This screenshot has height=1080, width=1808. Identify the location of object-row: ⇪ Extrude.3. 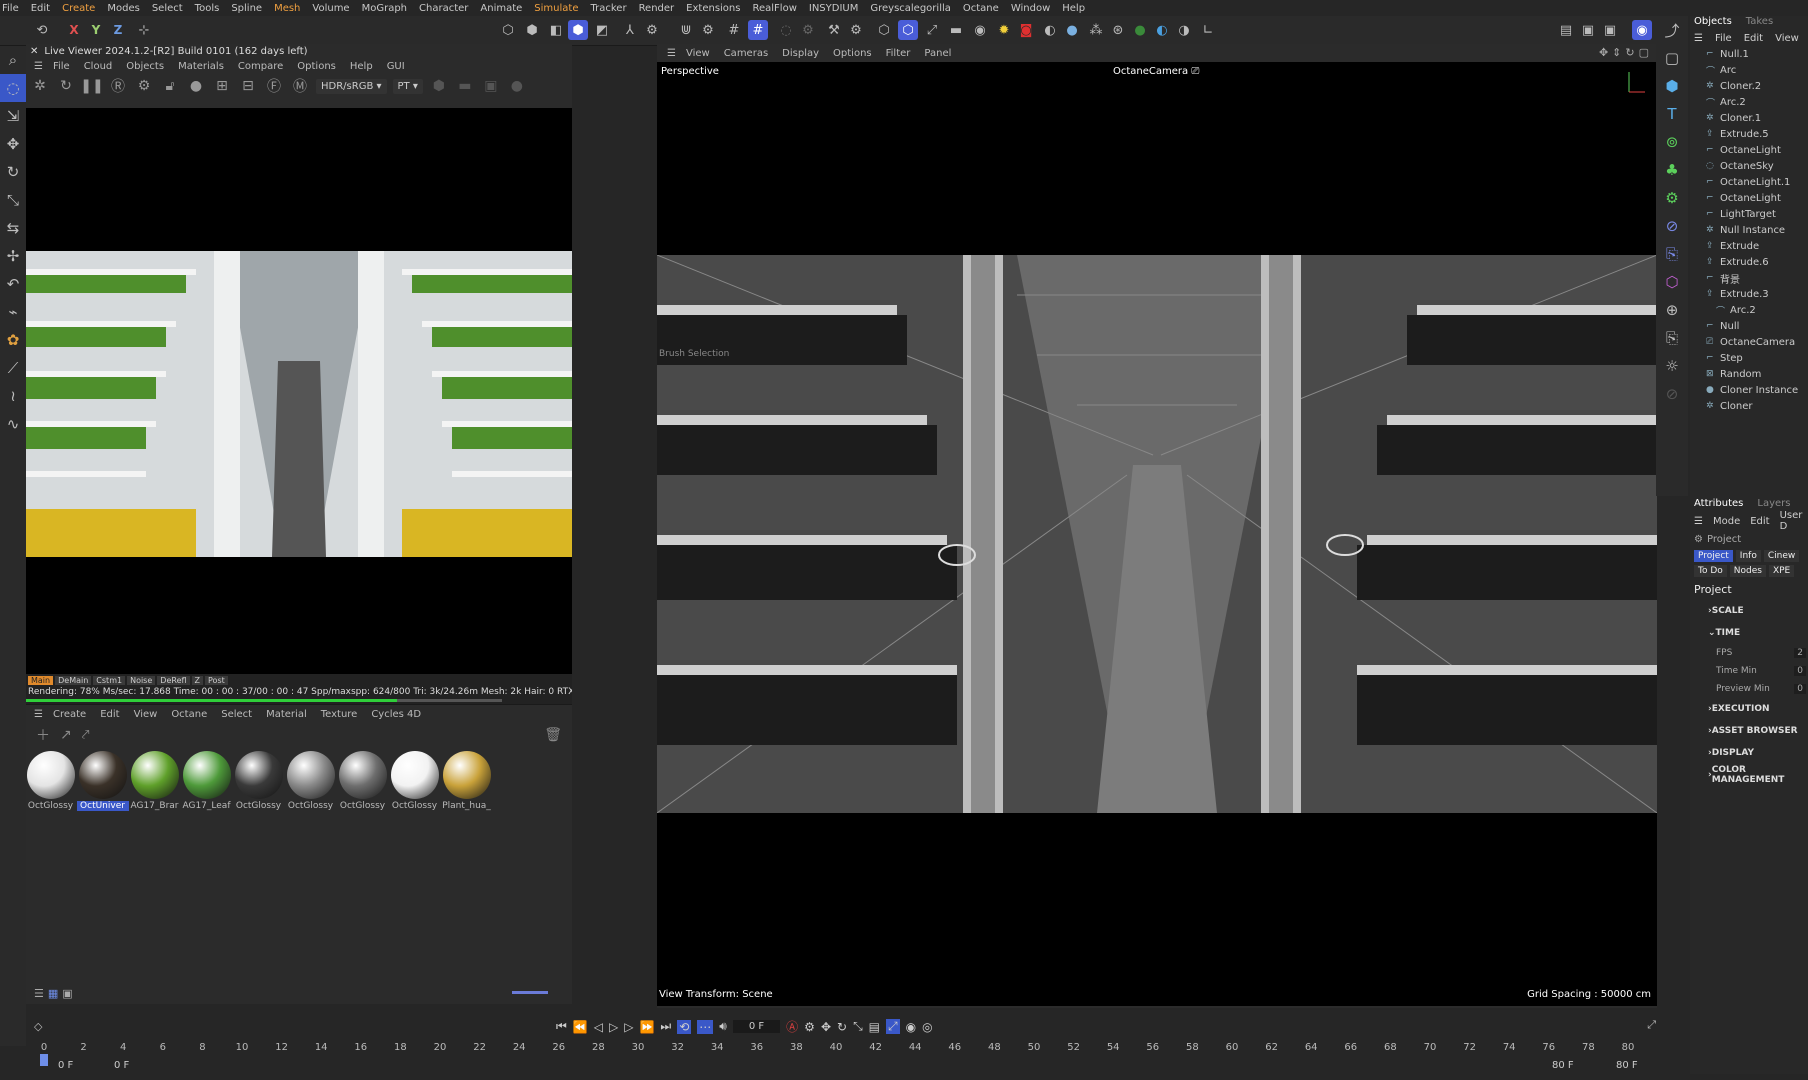
(1749, 294).